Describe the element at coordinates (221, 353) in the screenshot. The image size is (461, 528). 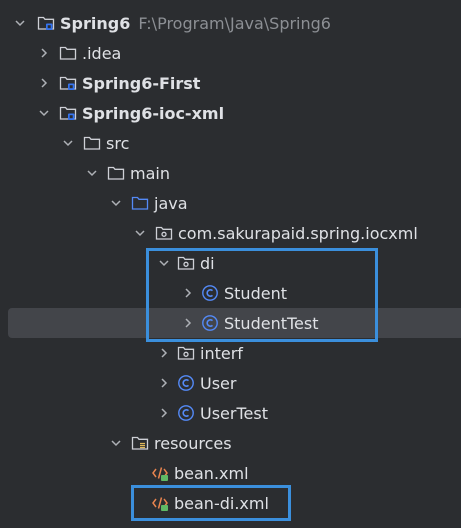
I see `tree-node-label: interf` at that location.